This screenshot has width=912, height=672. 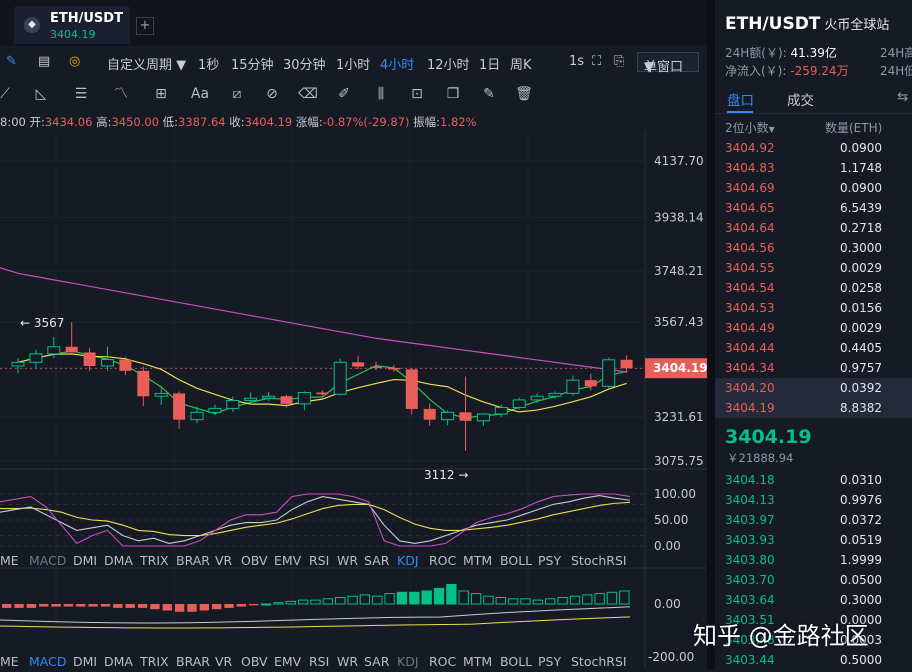 I want to click on tab-price: 3404.19, so click(x=73, y=34).